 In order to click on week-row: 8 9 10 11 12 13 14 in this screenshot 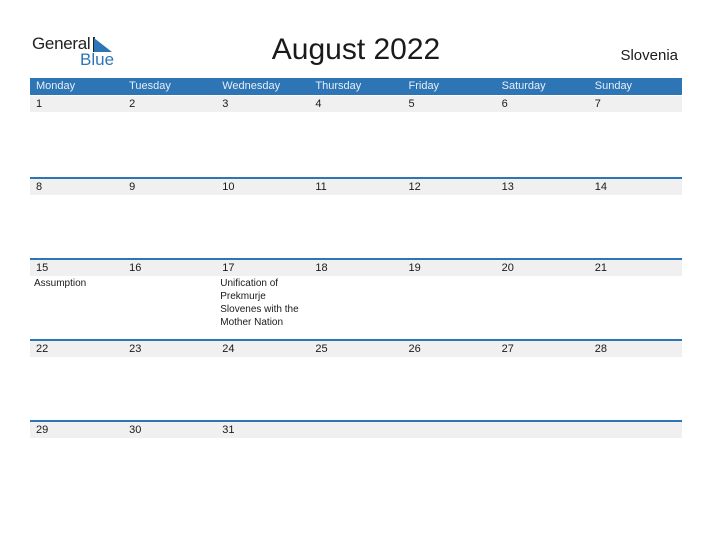, I will do `click(356, 186)`.